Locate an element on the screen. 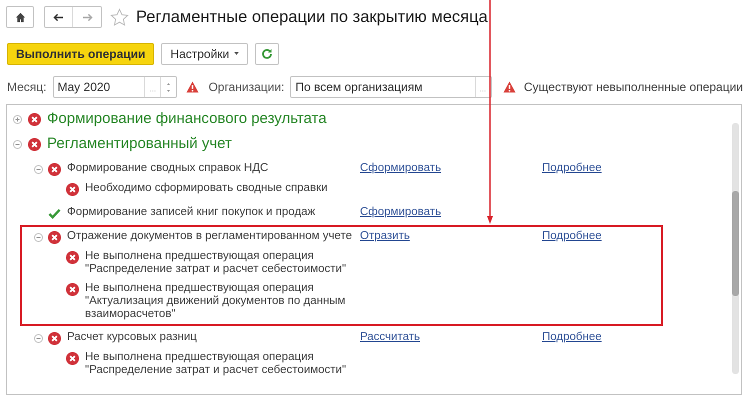  scrollbar-track is located at coordinates (735, 248).